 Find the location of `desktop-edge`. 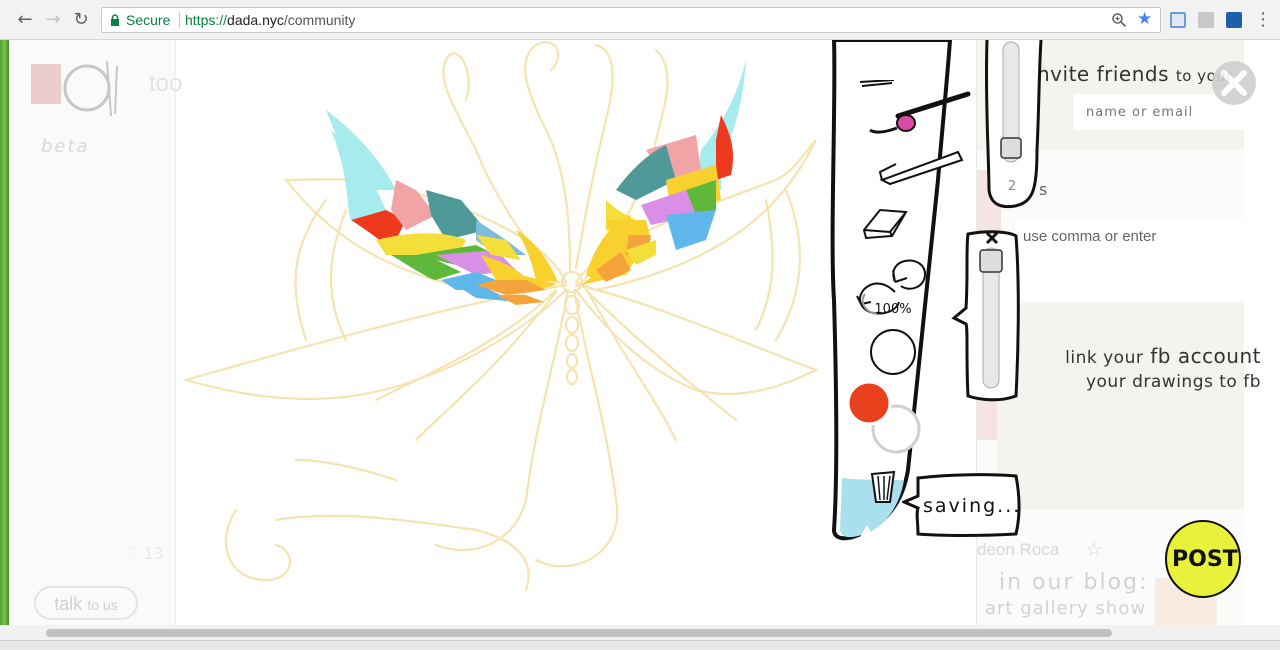

desktop-edge is located at coordinates (4, 340).